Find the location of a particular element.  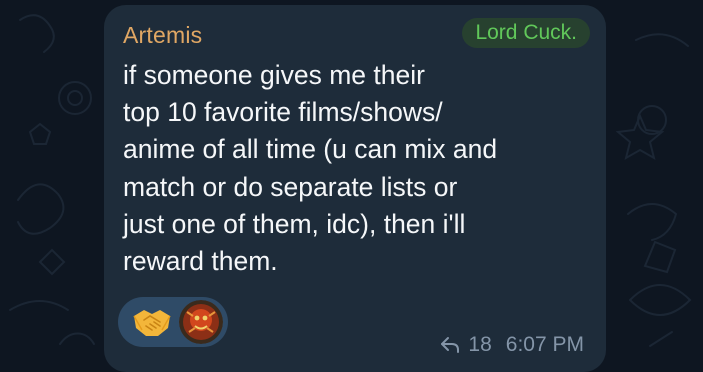

message-time: 6:07 PM is located at coordinates (544, 344).